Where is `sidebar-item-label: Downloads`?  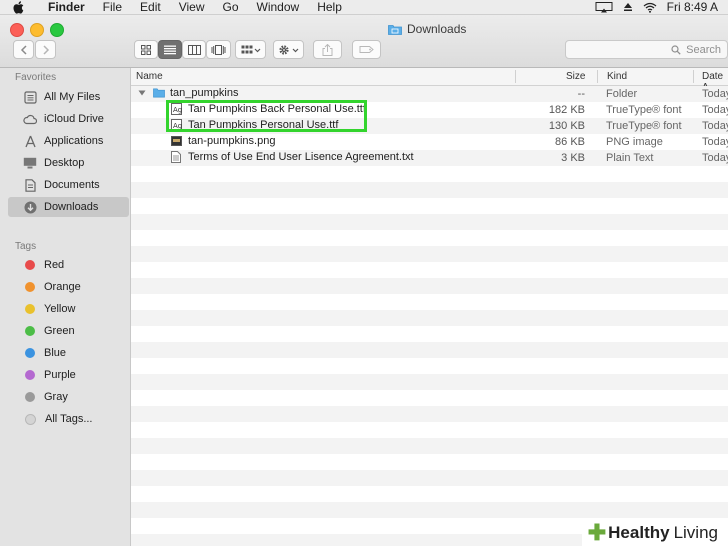 sidebar-item-label: Downloads is located at coordinates (71, 207).